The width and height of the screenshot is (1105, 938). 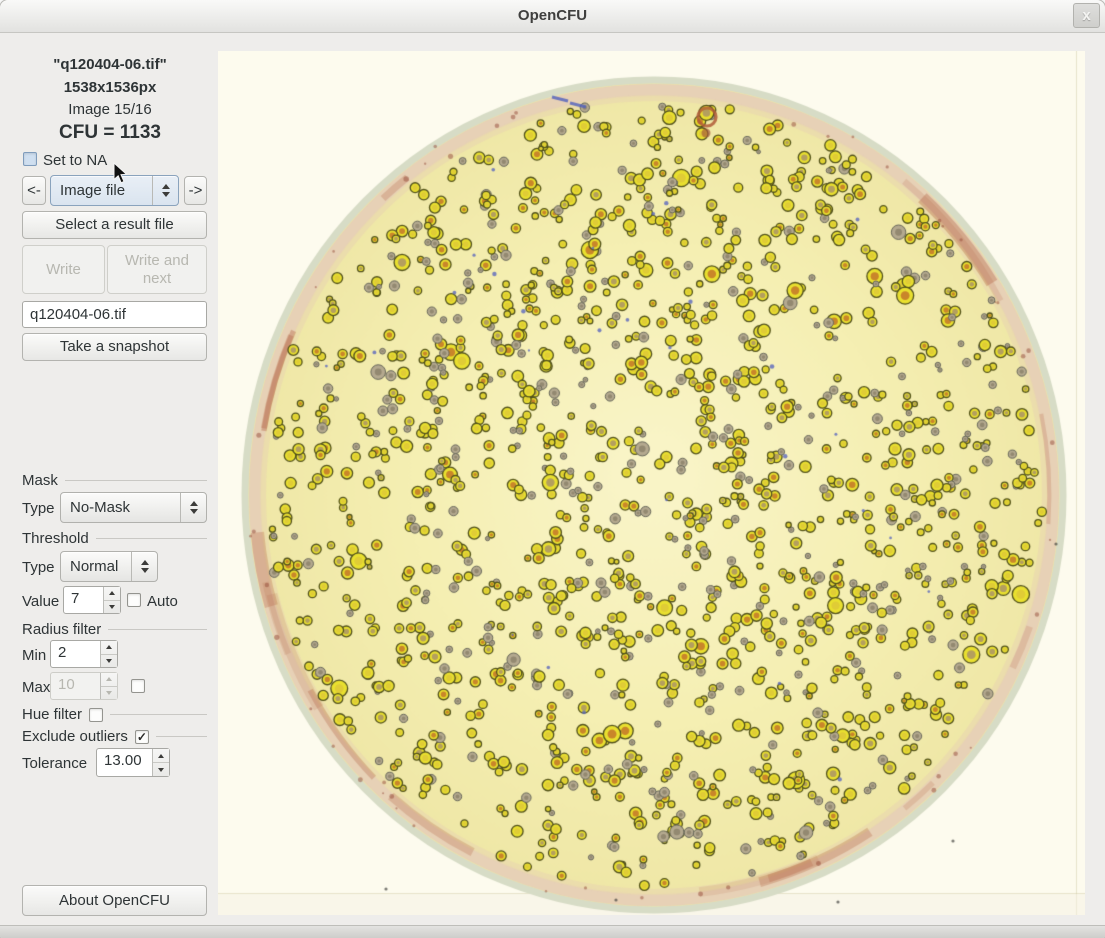 I want to click on threshold-type-combobox: Normal, so click(x=109, y=566).